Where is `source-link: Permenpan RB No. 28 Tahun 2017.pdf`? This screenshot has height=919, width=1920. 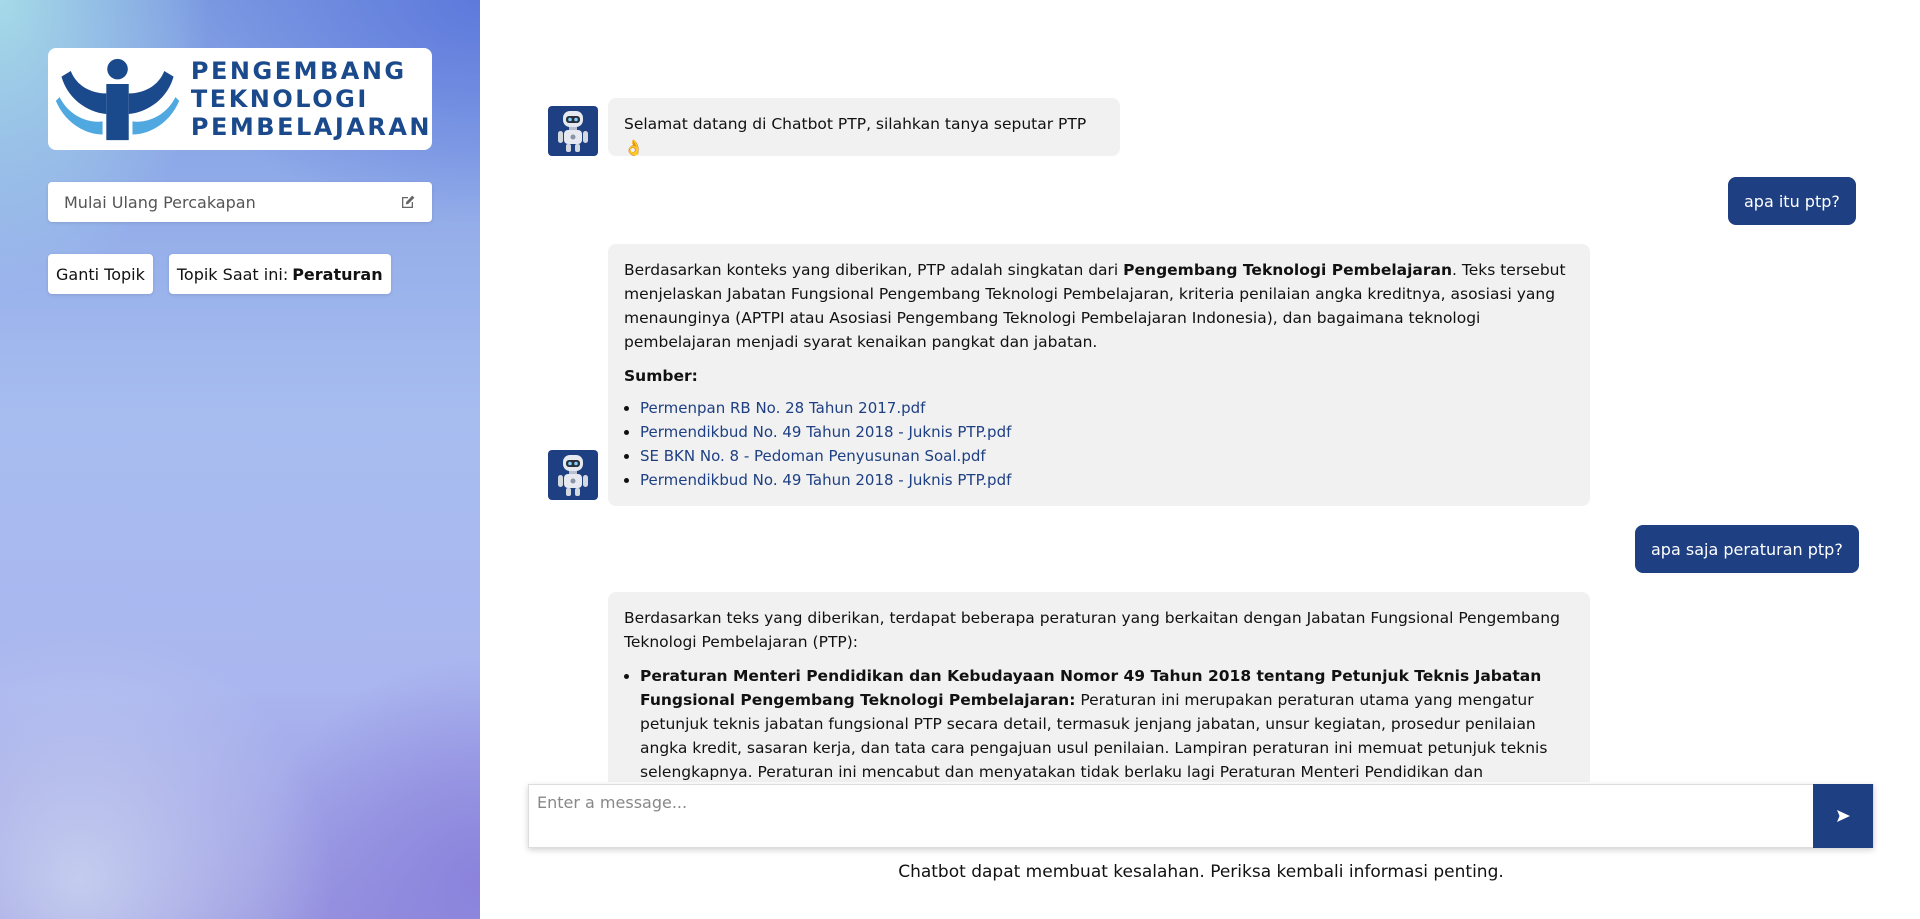
source-link: Permenpan RB No. 28 Tahun 2017.pdf is located at coordinates (782, 408).